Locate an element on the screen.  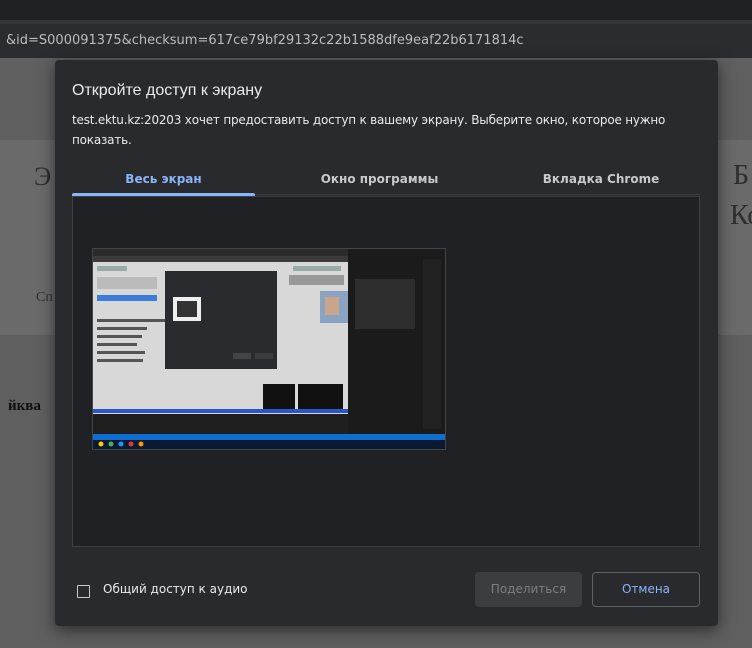
share-button: Поделиться is located at coordinates (528, 589).